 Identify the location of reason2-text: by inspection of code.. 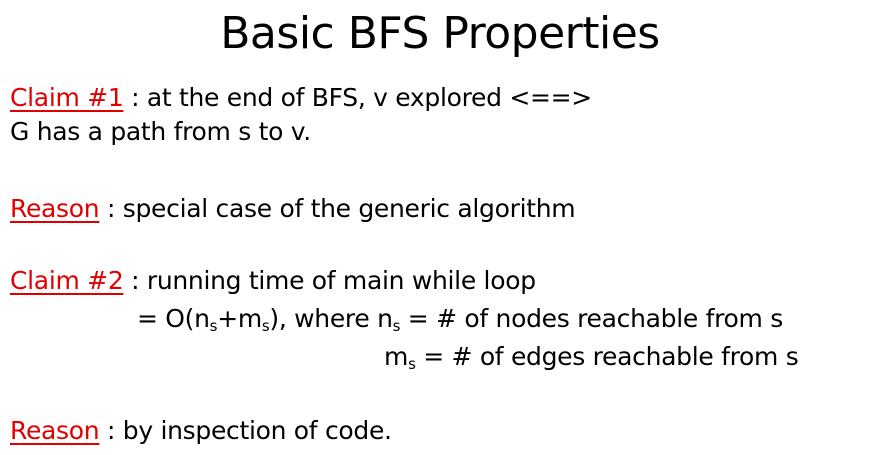
(257, 430).